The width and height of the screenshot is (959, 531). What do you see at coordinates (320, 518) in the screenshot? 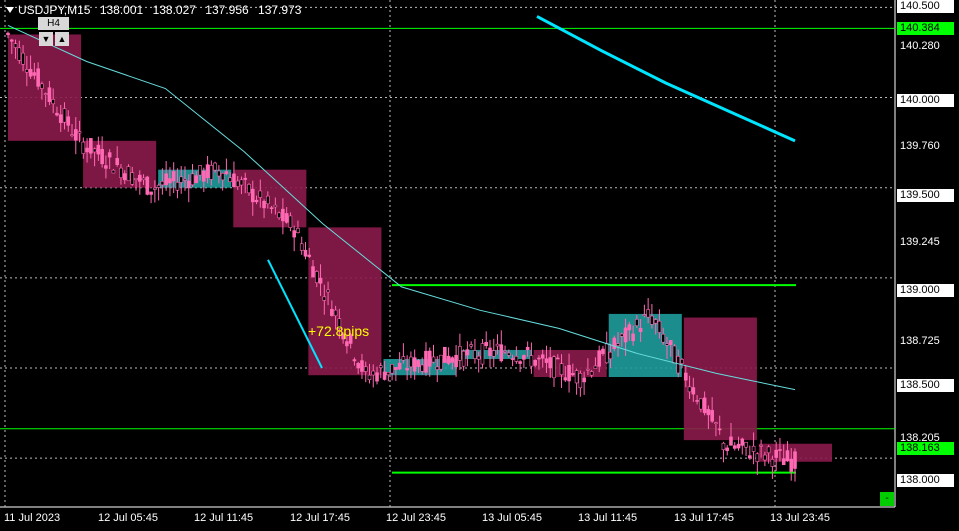
I see `time-label: 12 Jul 17:45` at bounding box center [320, 518].